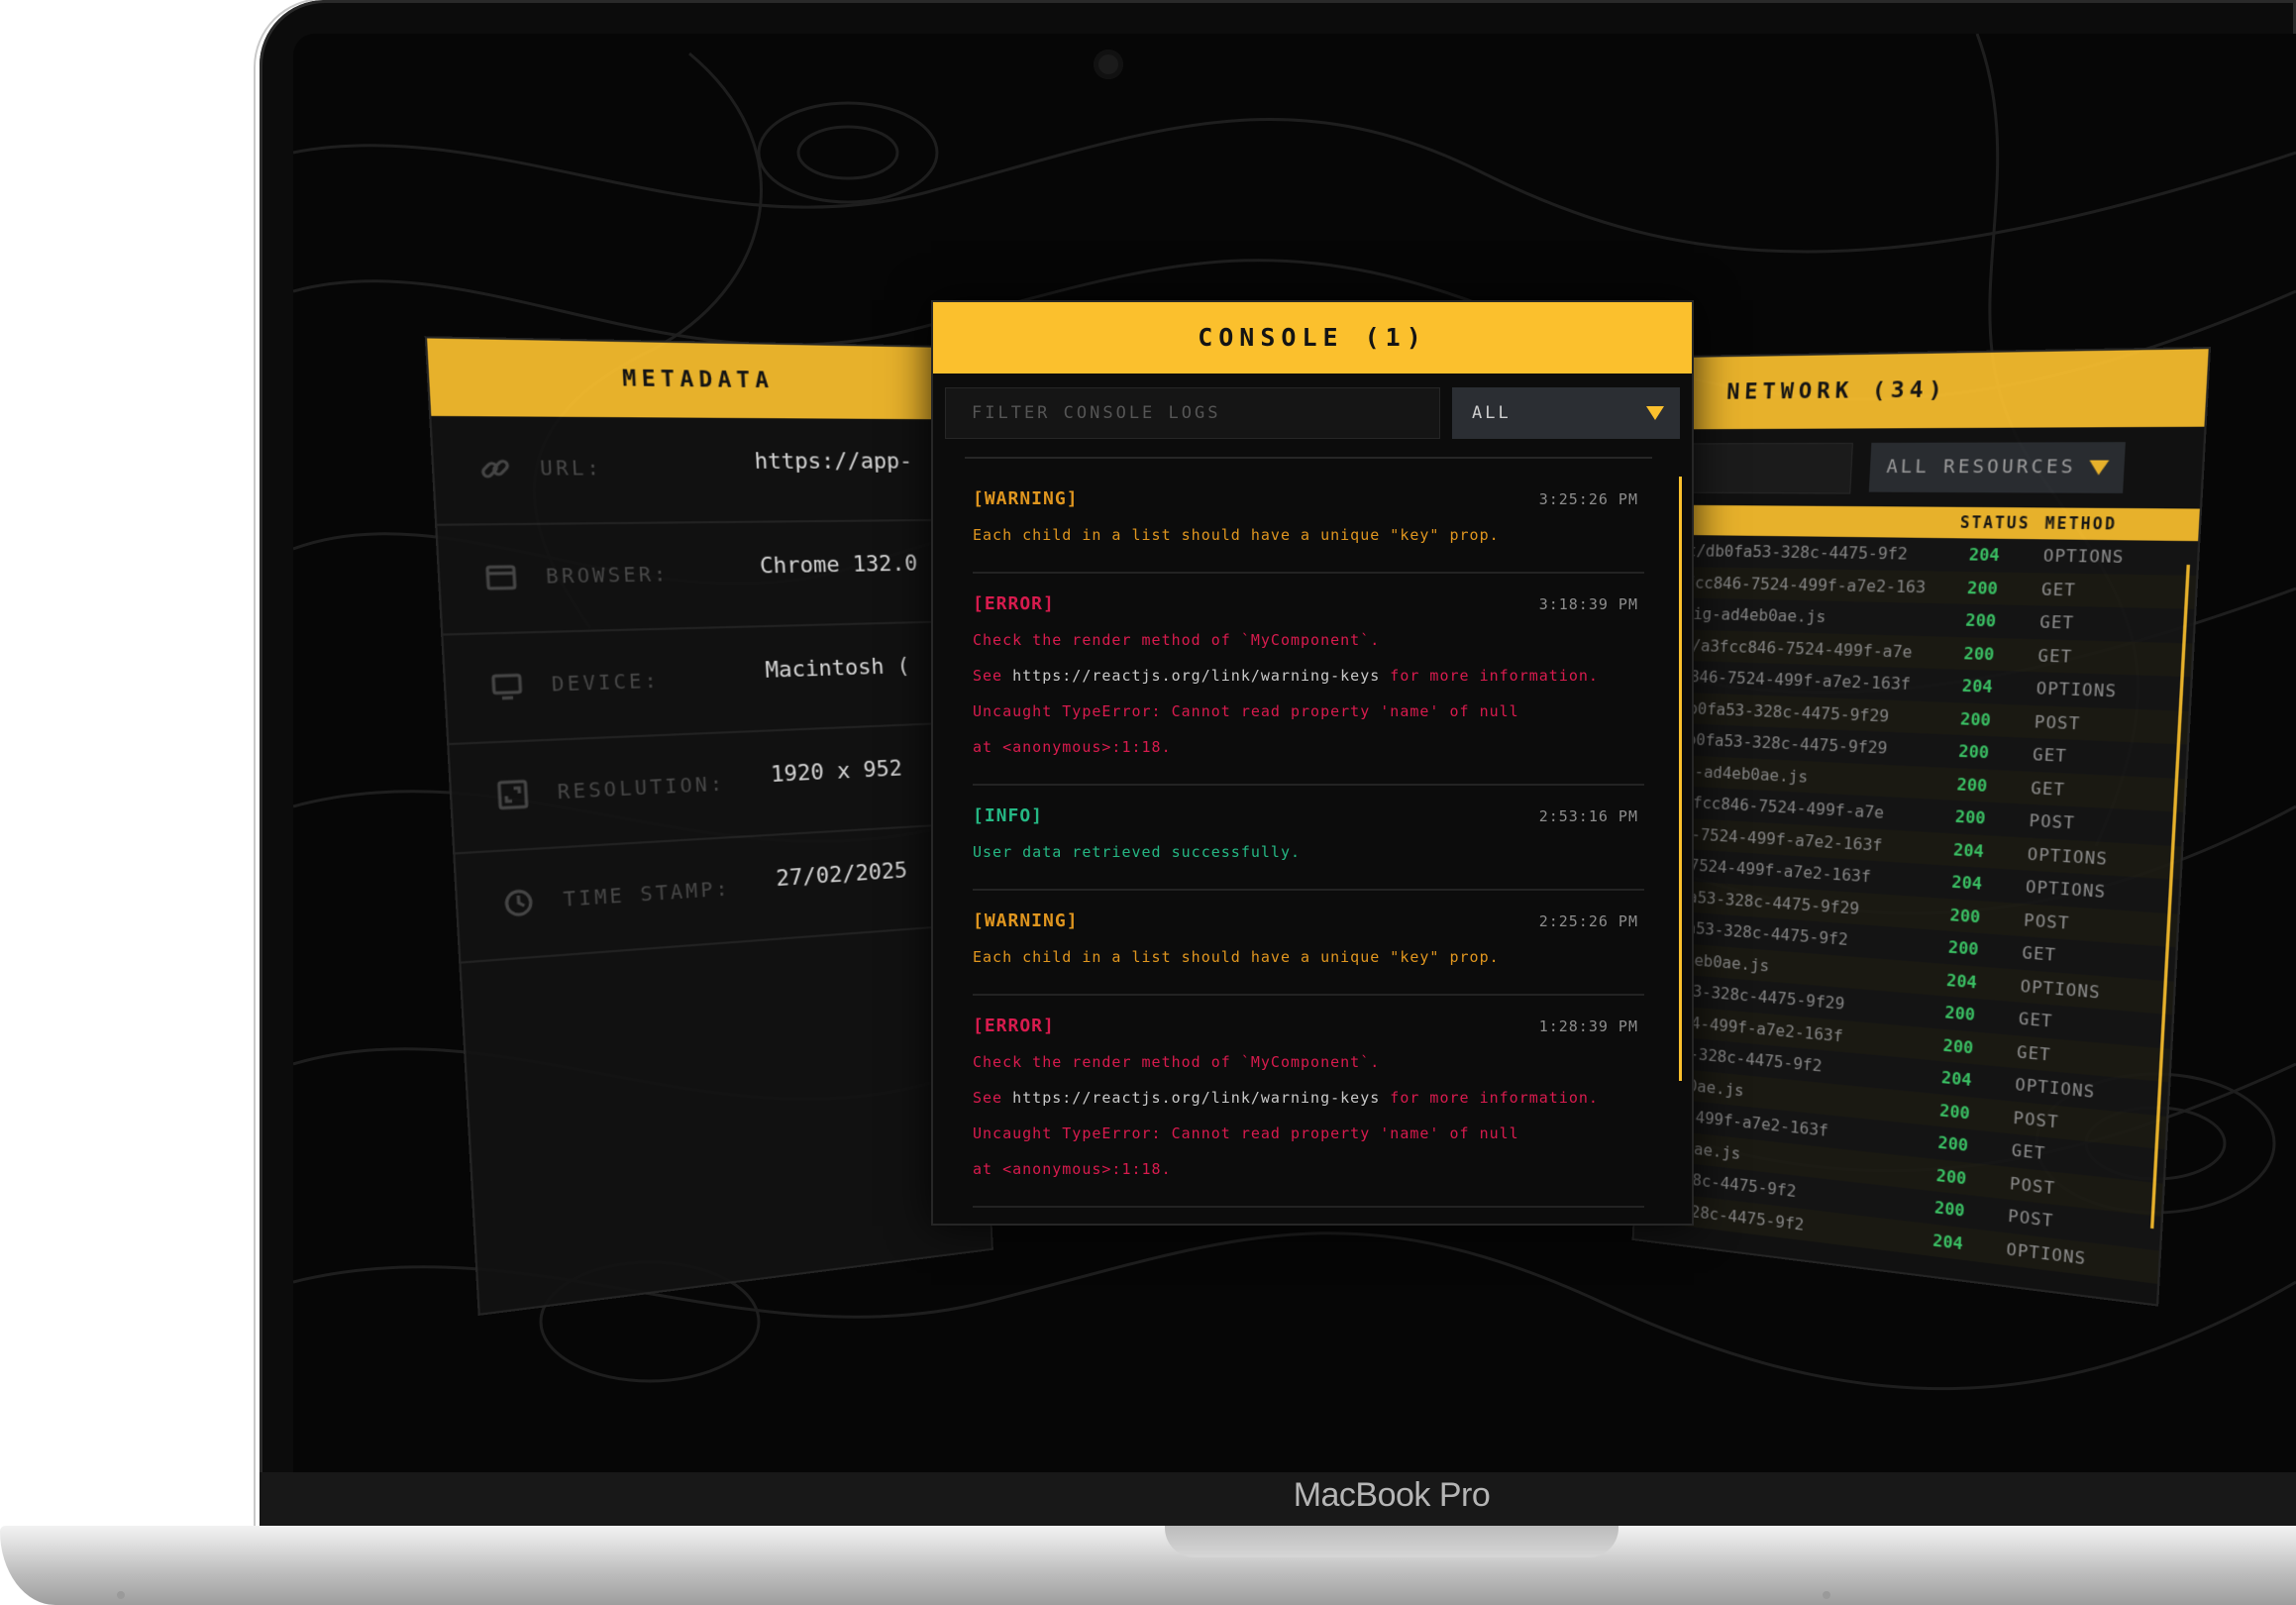 Image resolution: width=2296 pixels, height=1605 pixels. What do you see at coordinates (1745, 615) in the screenshot?
I see `request-url: onfig-ad4eb0ae.js` at bounding box center [1745, 615].